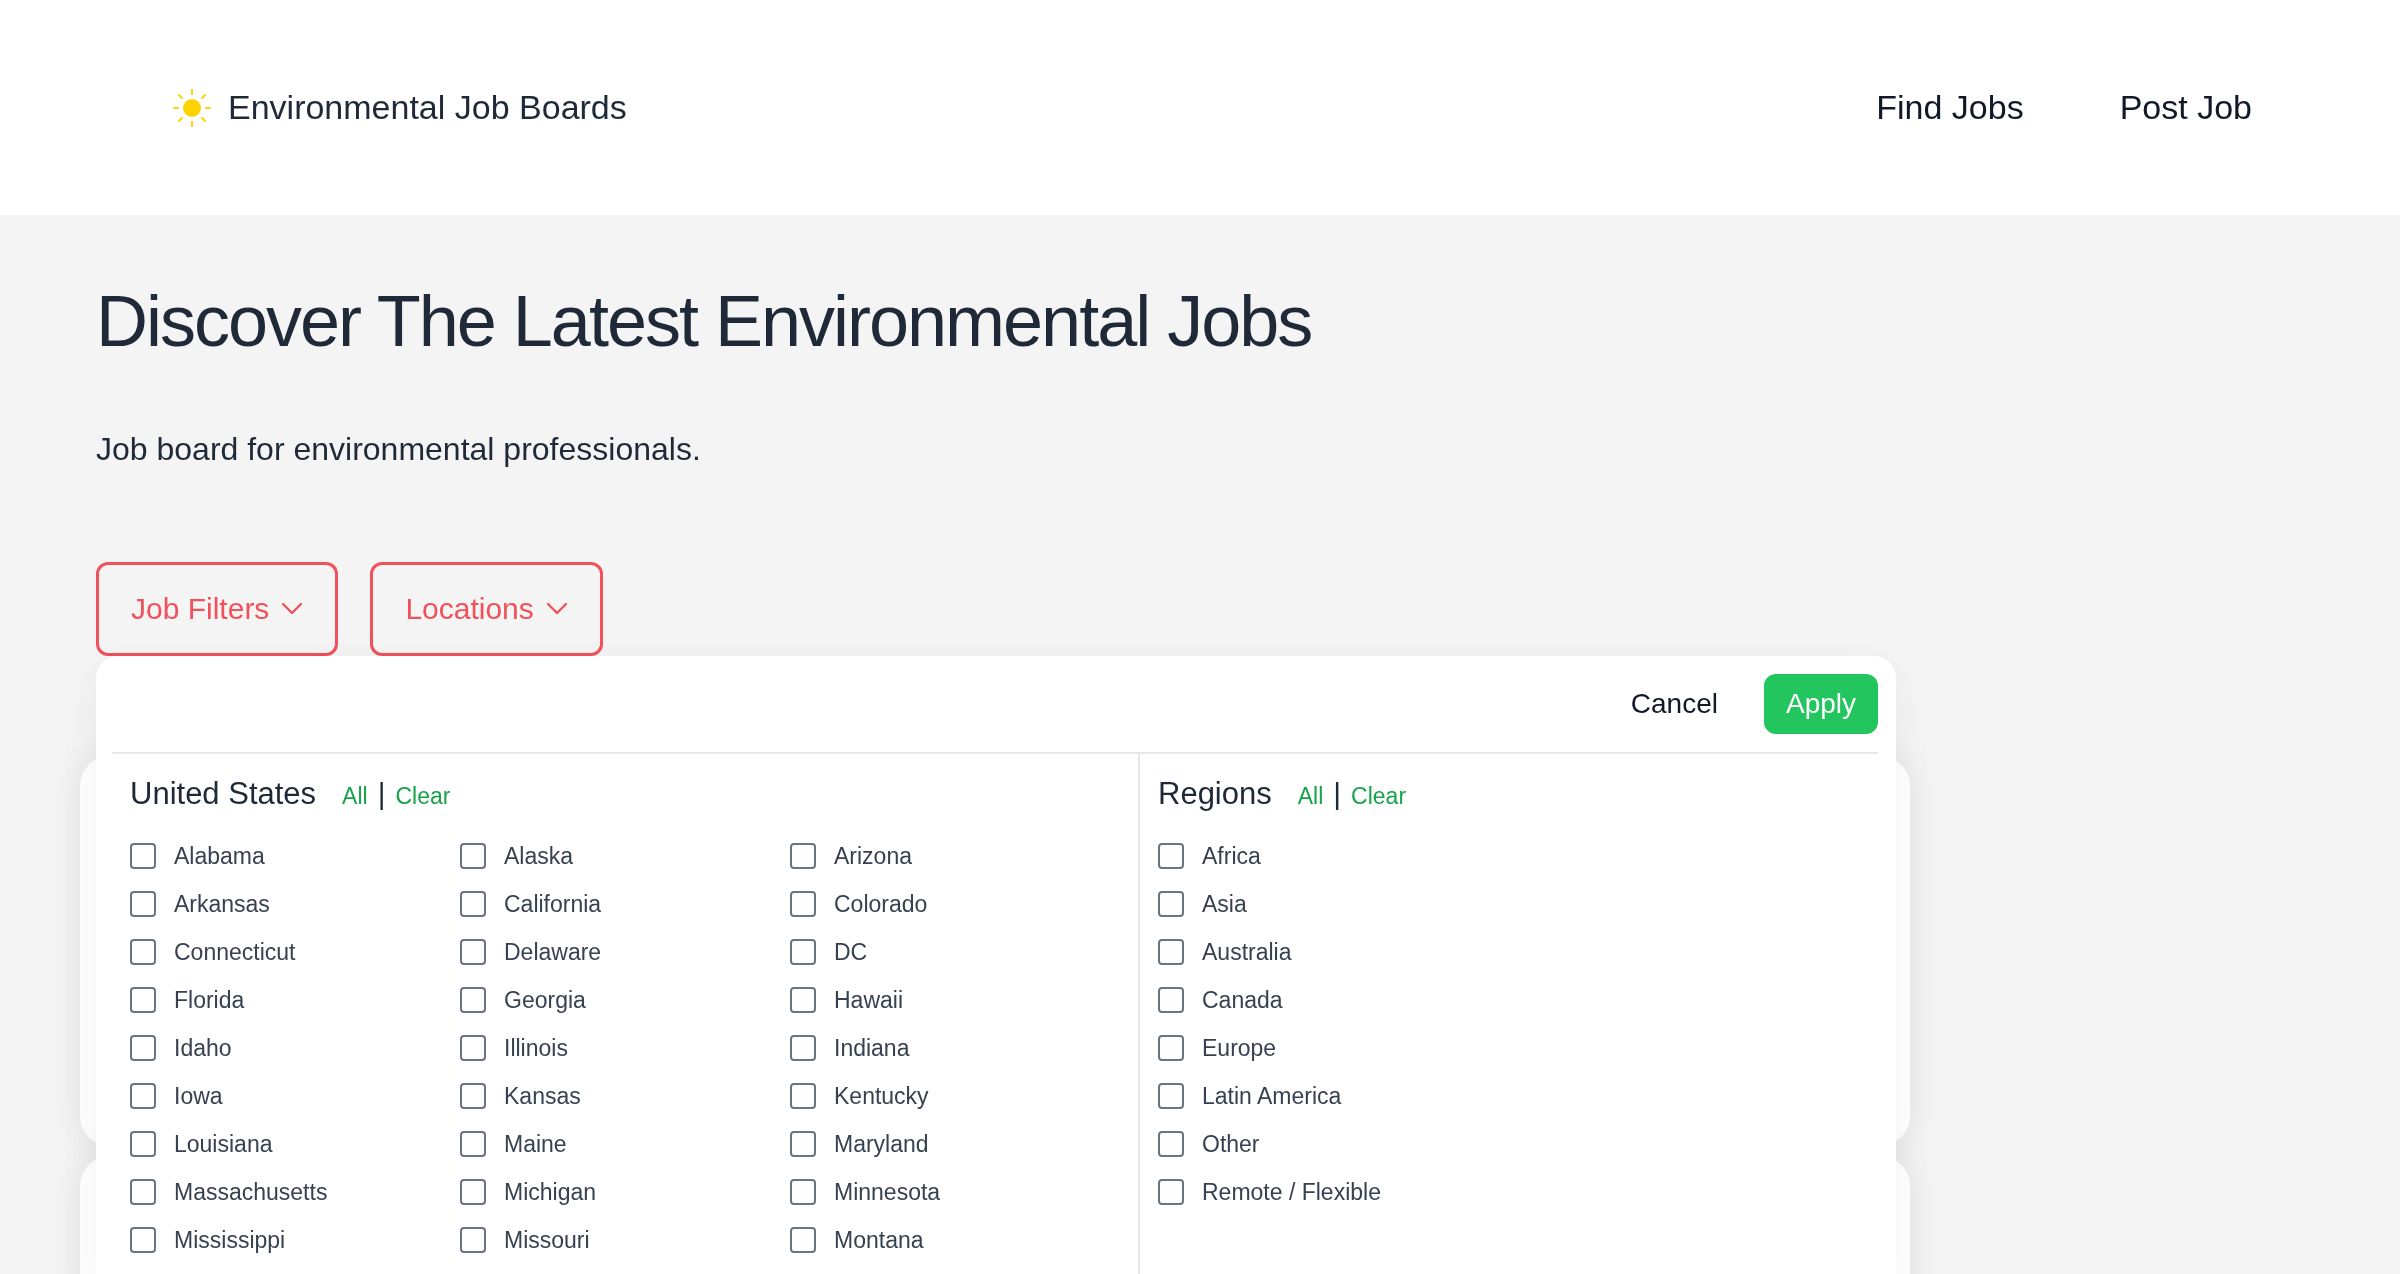 The image size is (2400, 1274). Describe the element at coordinates (1323, 904) in the screenshot. I see `location-checkbox: Asia` at that location.